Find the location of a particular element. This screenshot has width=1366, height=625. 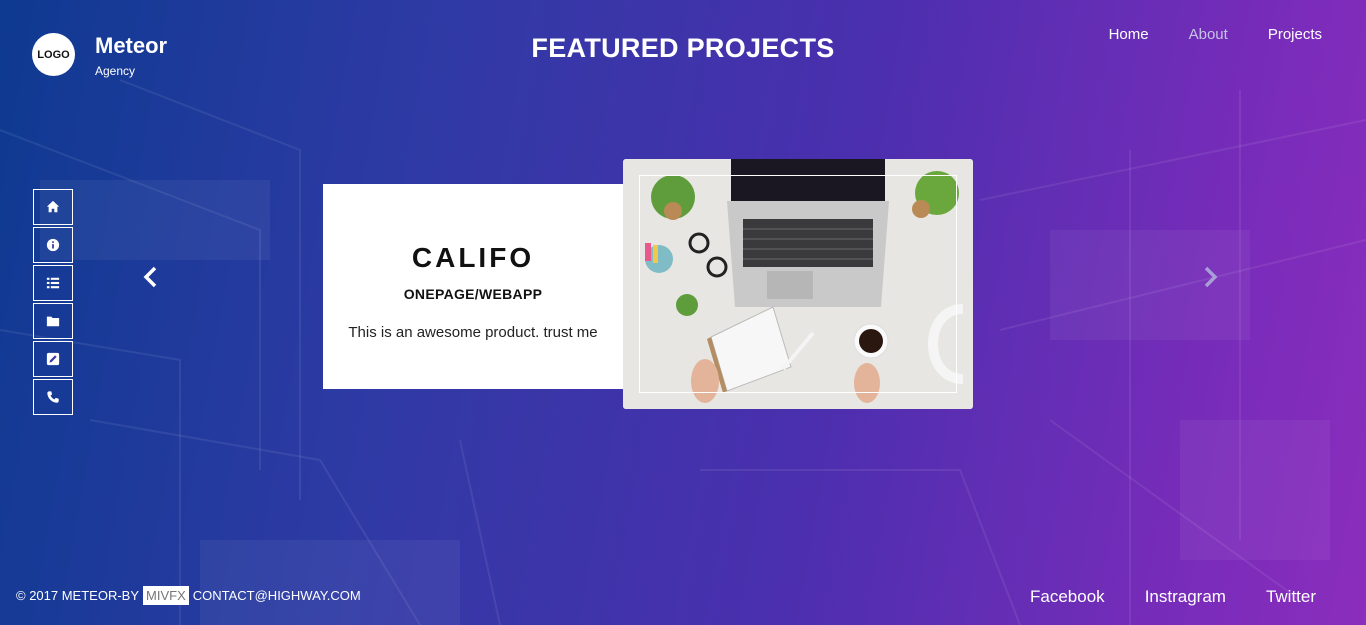

side-nav is located at coordinates (53, 303).